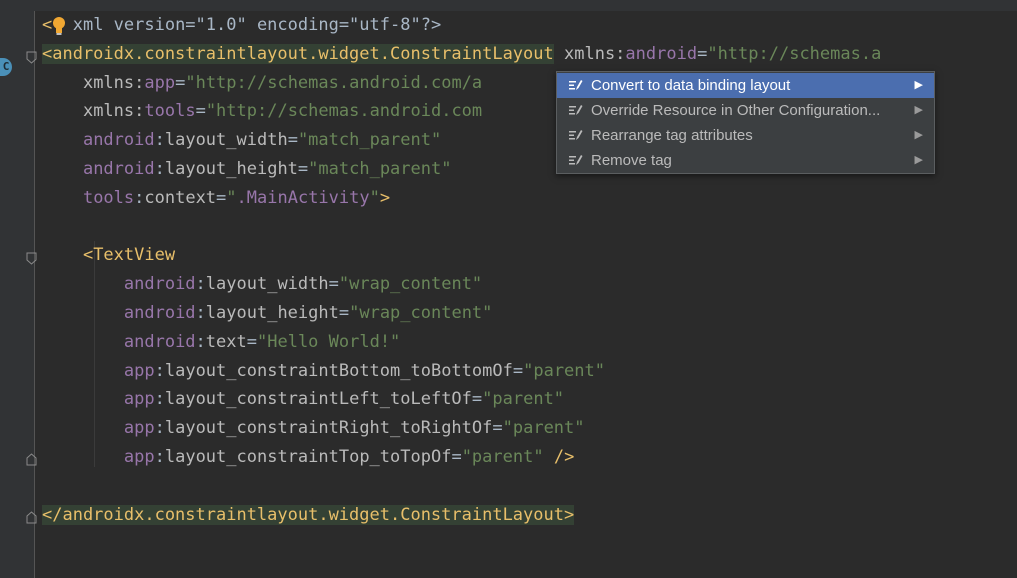 The height and width of the screenshot is (578, 1017). What do you see at coordinates (529, 255) in the screenshot?
I see `code-line: <TextView` at bounding box center [529, 255].